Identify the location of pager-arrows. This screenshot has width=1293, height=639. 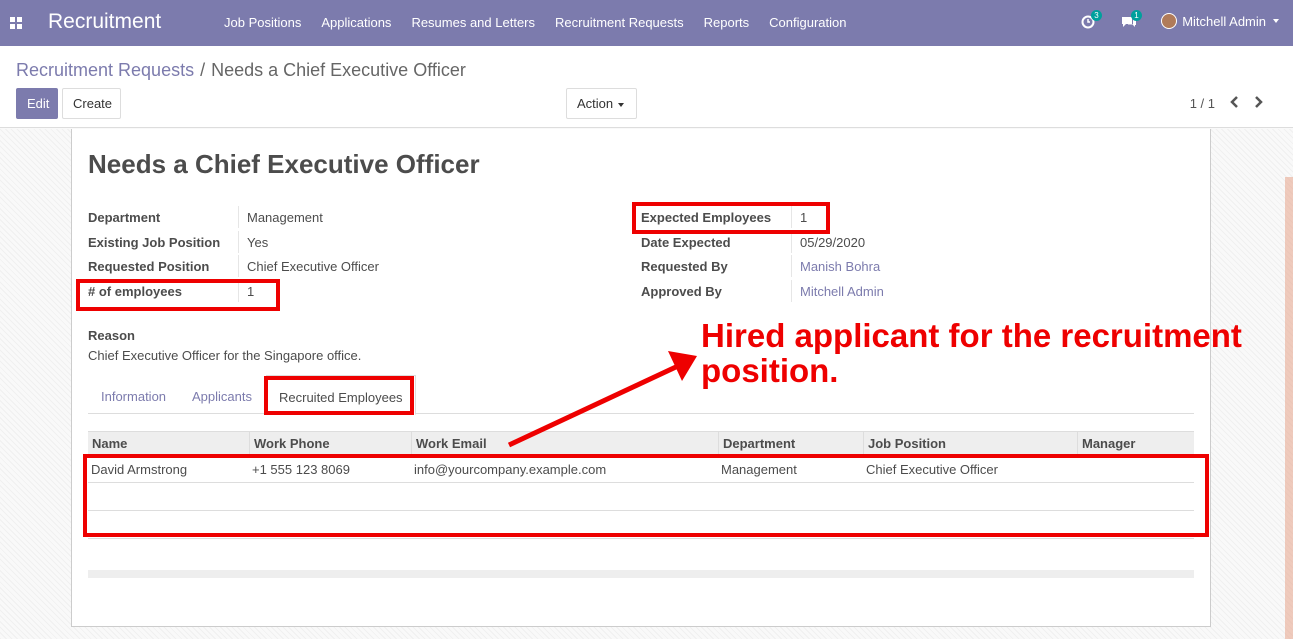
(1253, 102).